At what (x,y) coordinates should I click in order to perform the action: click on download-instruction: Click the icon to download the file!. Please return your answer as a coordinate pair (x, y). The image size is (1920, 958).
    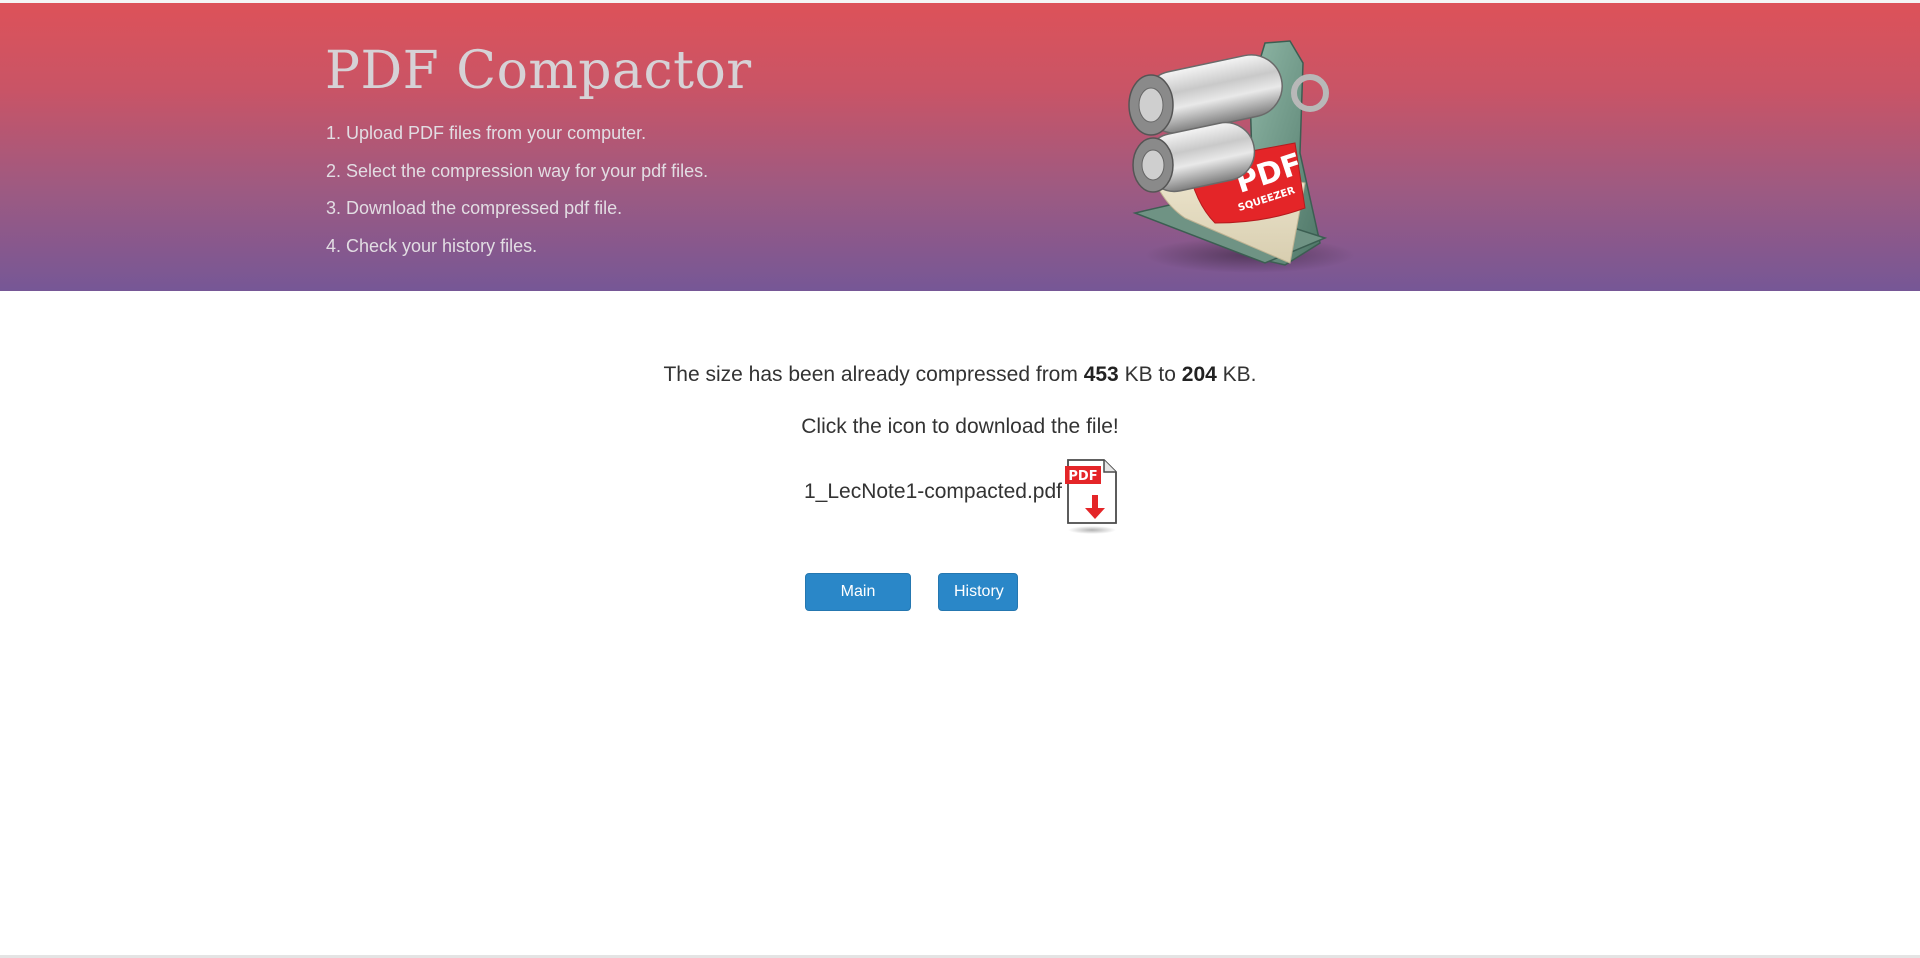
    Looking at the image, I should click on (960, 426).